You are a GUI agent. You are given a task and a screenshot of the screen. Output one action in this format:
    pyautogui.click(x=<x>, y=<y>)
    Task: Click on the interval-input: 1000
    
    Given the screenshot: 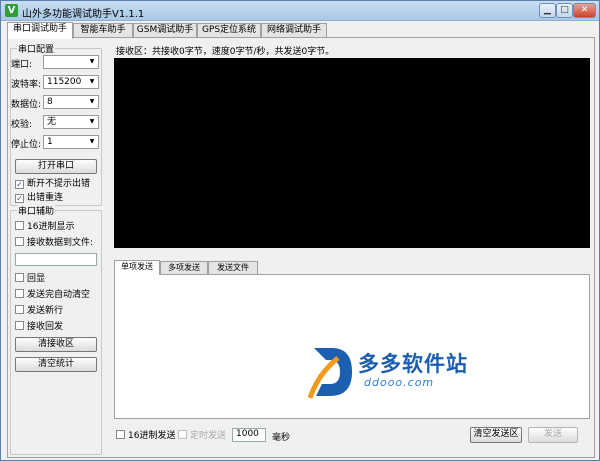 What is the action you would take?
    pyautogui.click(x=249, y=435)
    